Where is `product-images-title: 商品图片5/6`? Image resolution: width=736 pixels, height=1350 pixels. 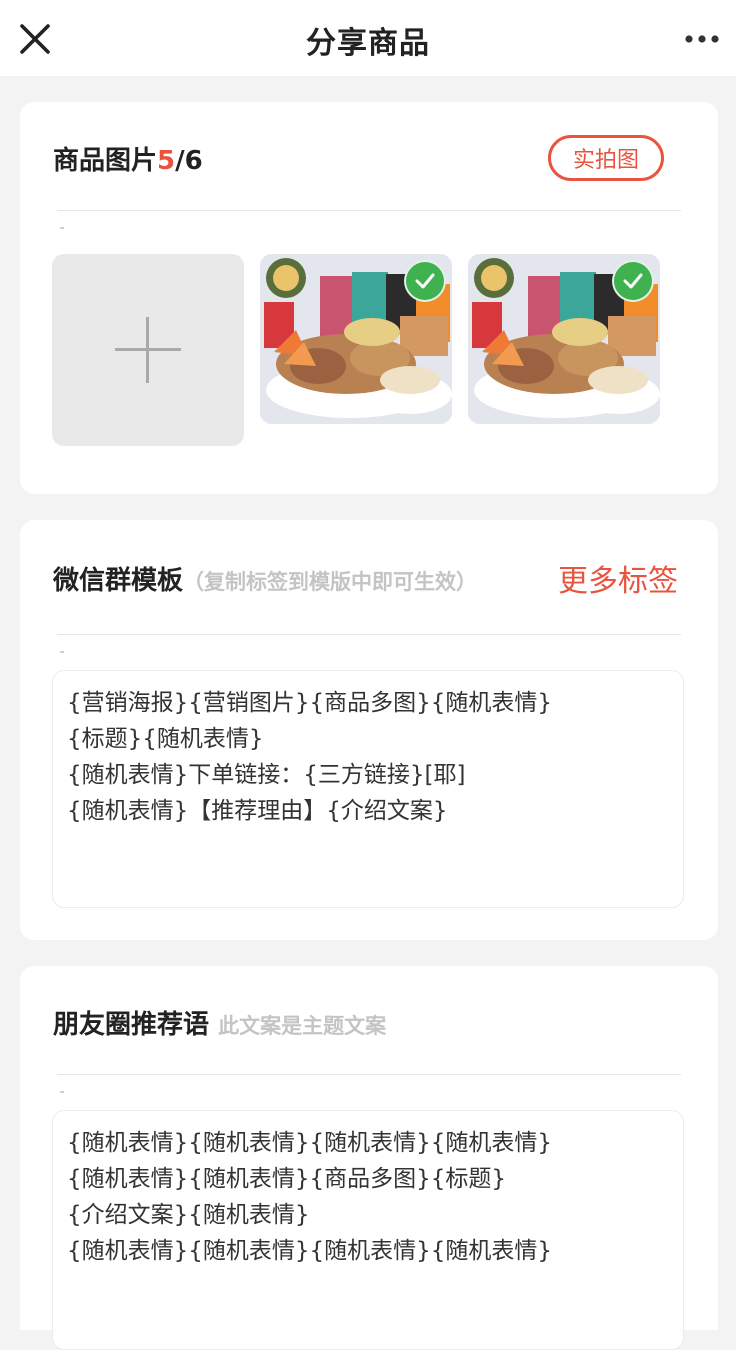
product-images-title: 商品图片5/6 is located at coordinates (128, 158).